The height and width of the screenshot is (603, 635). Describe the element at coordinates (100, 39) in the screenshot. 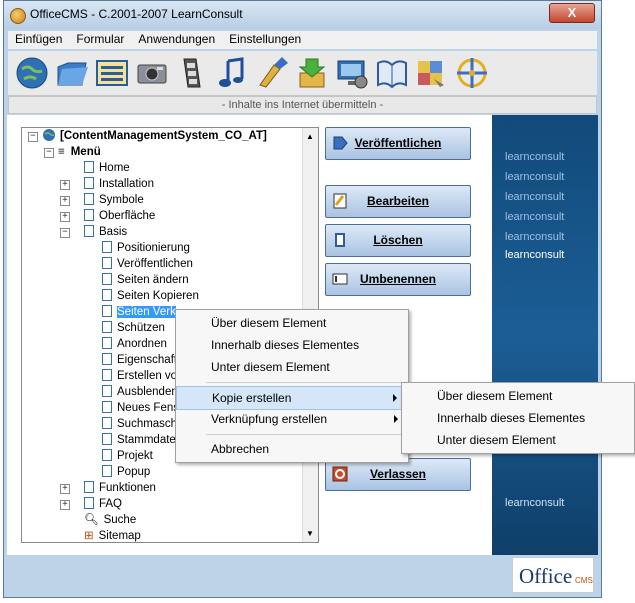

I see `menu-formular: Formular` at that location.